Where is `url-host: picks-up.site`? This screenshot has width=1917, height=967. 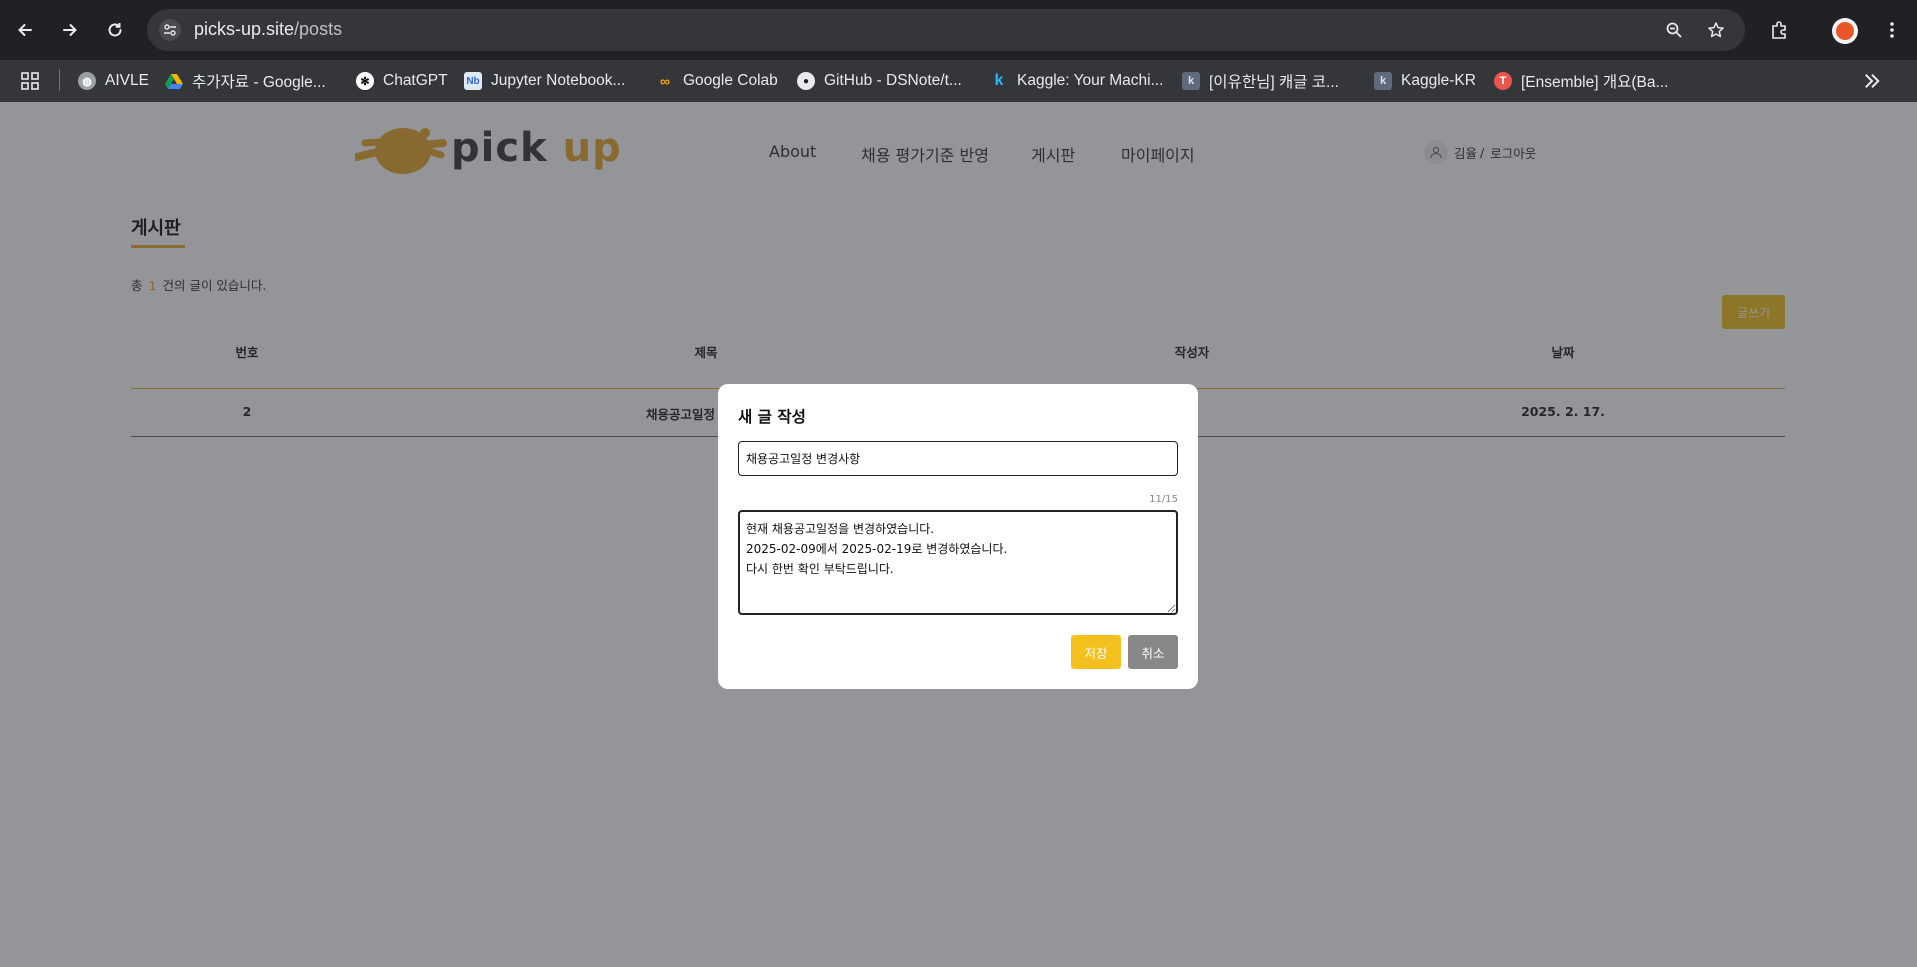 url-host: picks-up.site is located at coordinates (244, 29).